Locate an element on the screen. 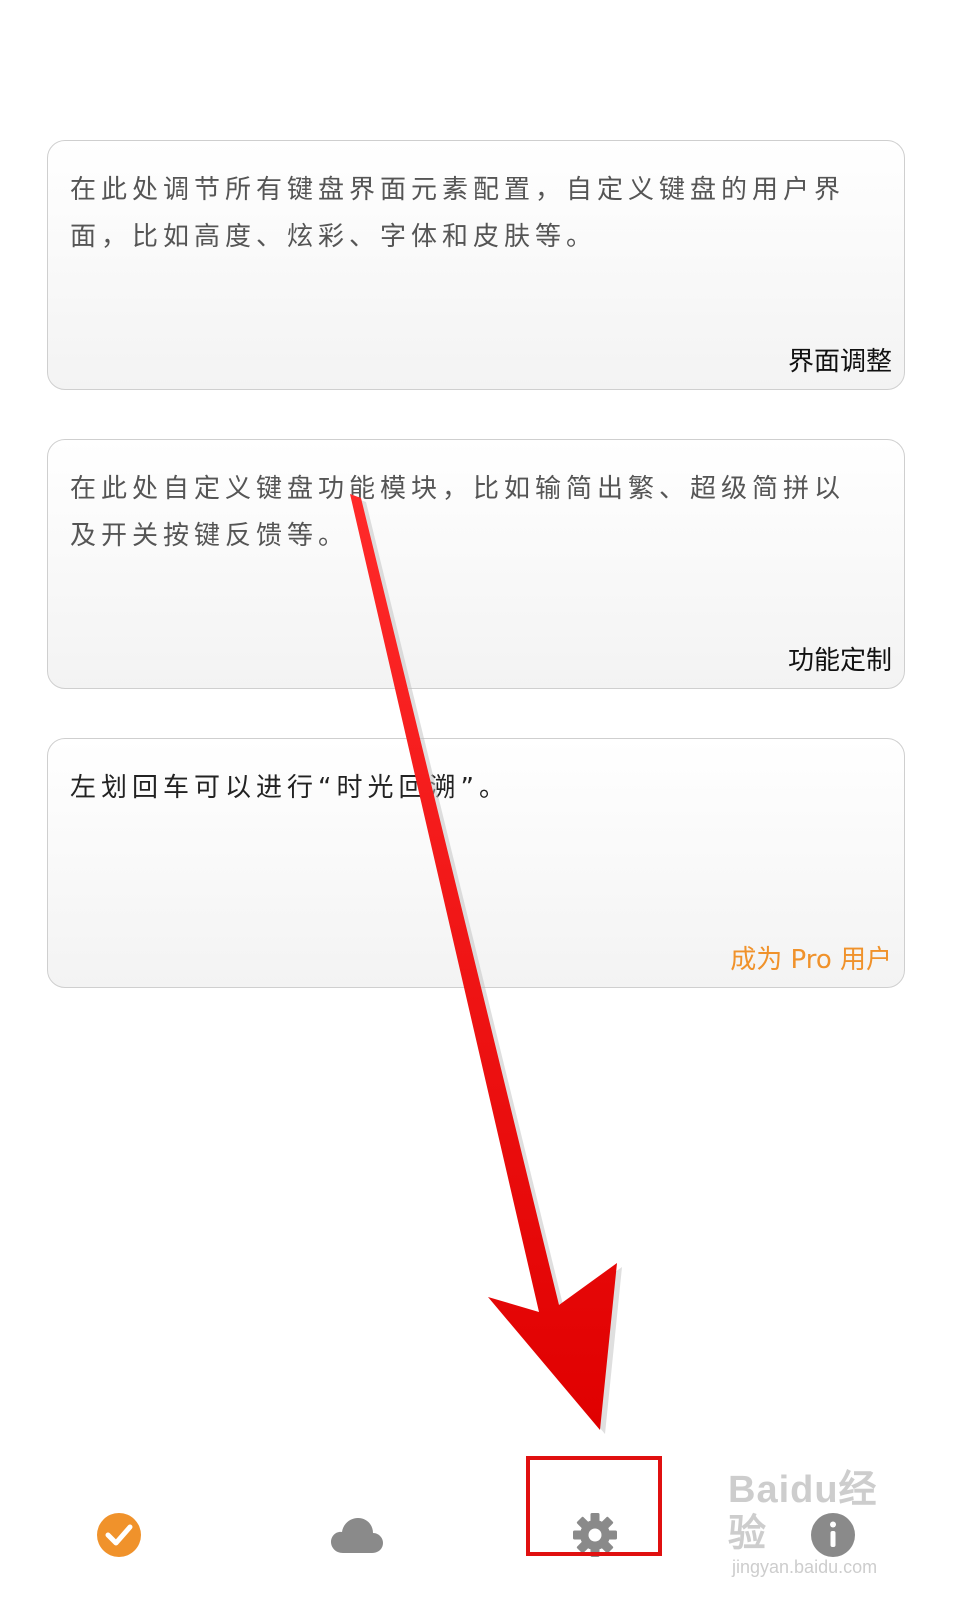 This screenshot has height=1600, width=970. watermark-url: jingyan.baidu.com is located at coordinates (805, 1567).